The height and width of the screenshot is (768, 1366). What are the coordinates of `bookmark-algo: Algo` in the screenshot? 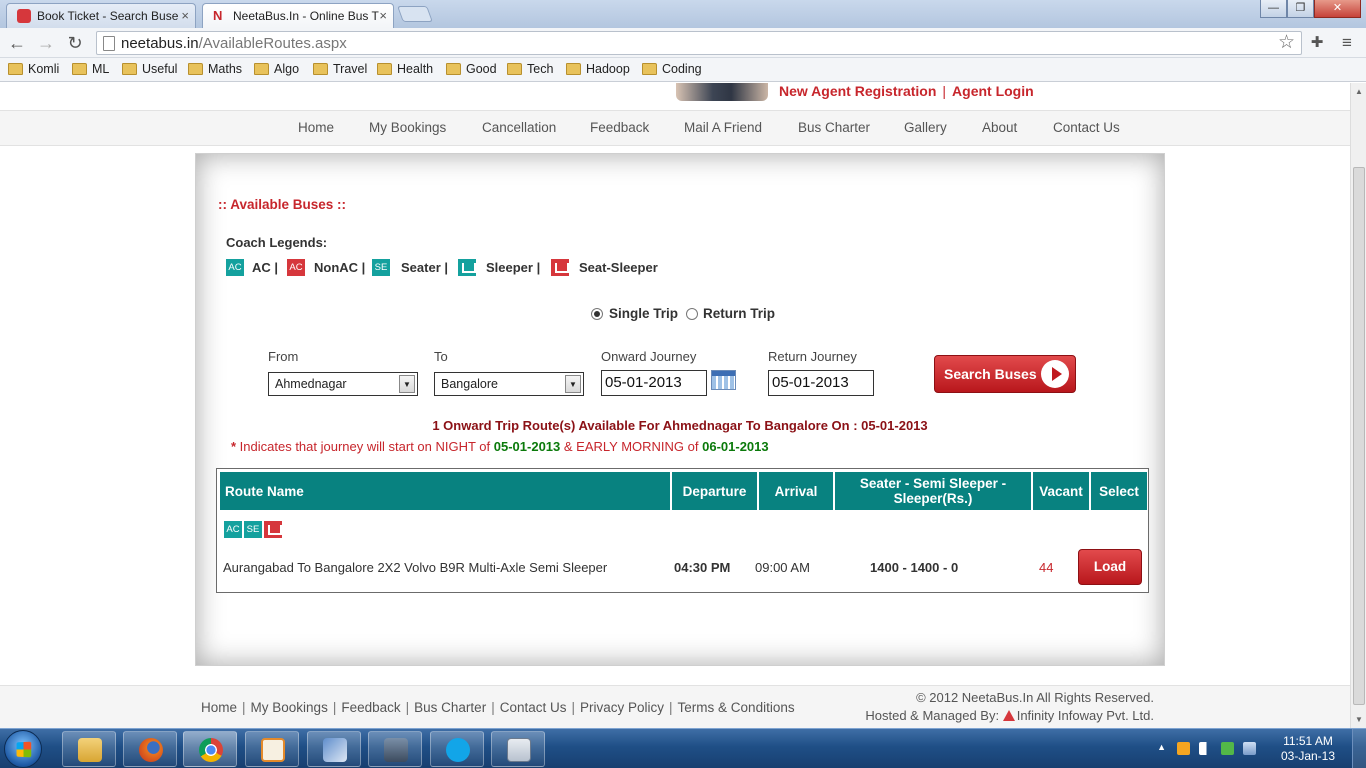 It's located at (276, 69).